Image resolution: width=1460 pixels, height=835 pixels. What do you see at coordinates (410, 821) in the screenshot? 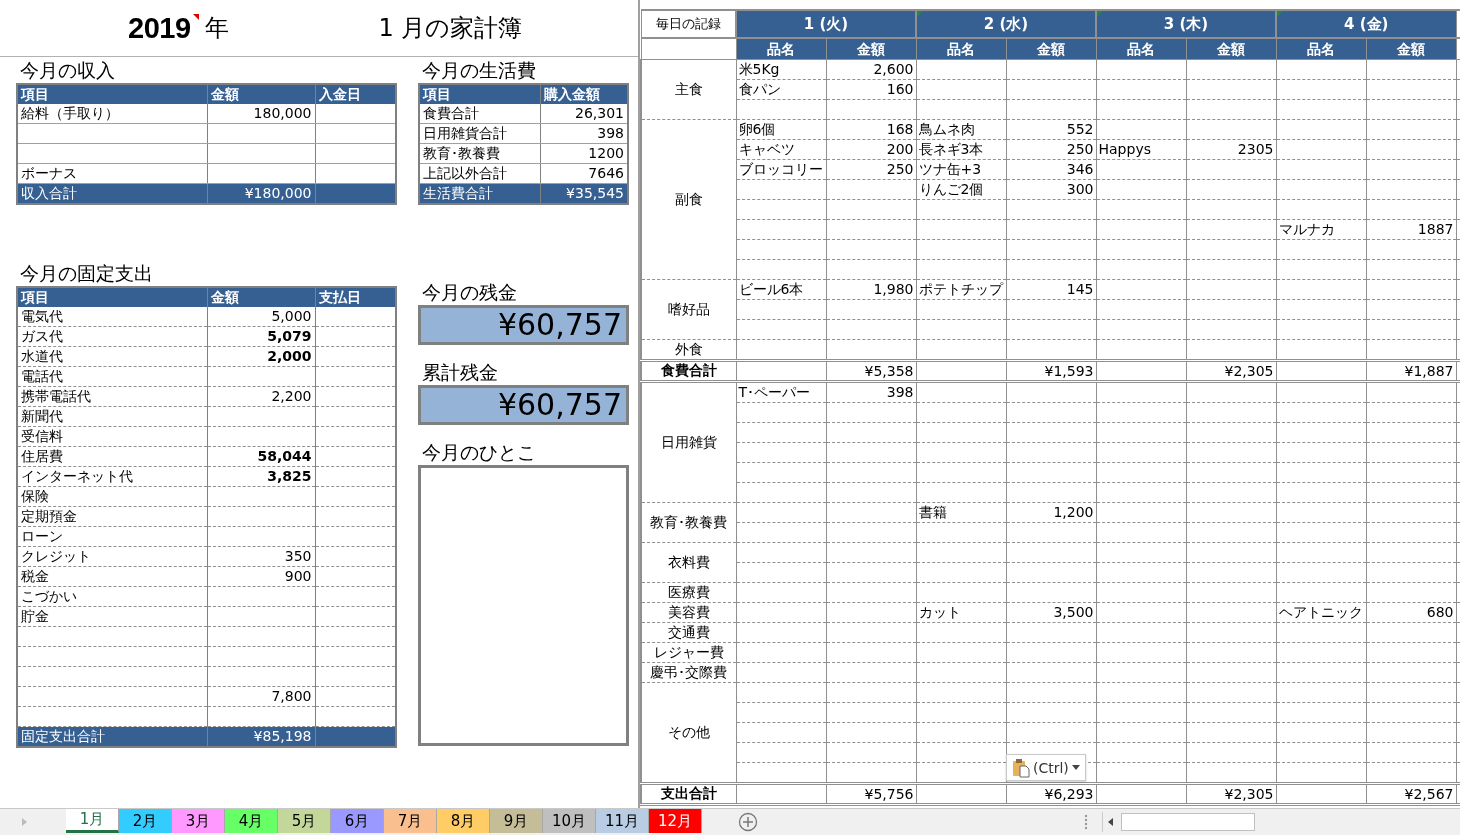
I see `sheet-tab: 7月` at bounding box center [410, 821].